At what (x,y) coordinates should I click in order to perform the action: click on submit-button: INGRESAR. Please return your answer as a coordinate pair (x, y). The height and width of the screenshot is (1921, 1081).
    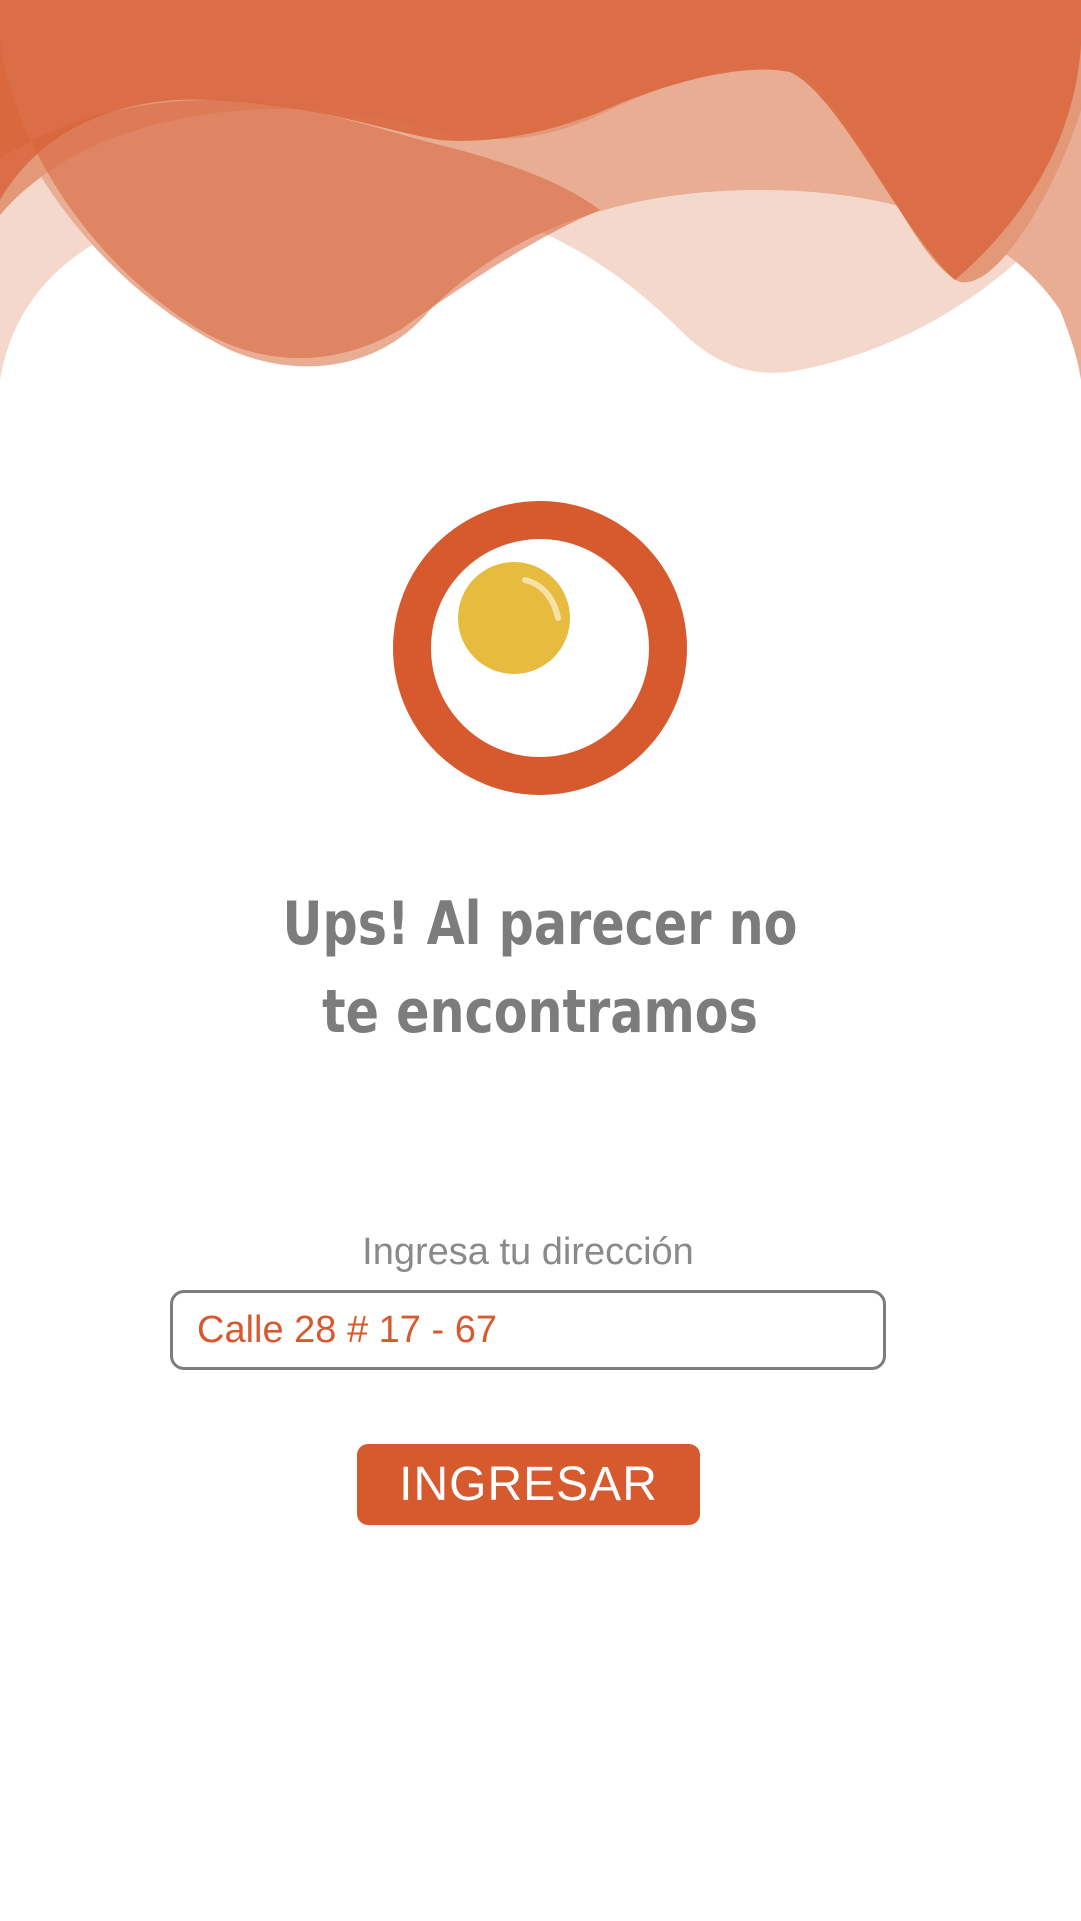
    Looking at the image, I should click on (528, 1484).